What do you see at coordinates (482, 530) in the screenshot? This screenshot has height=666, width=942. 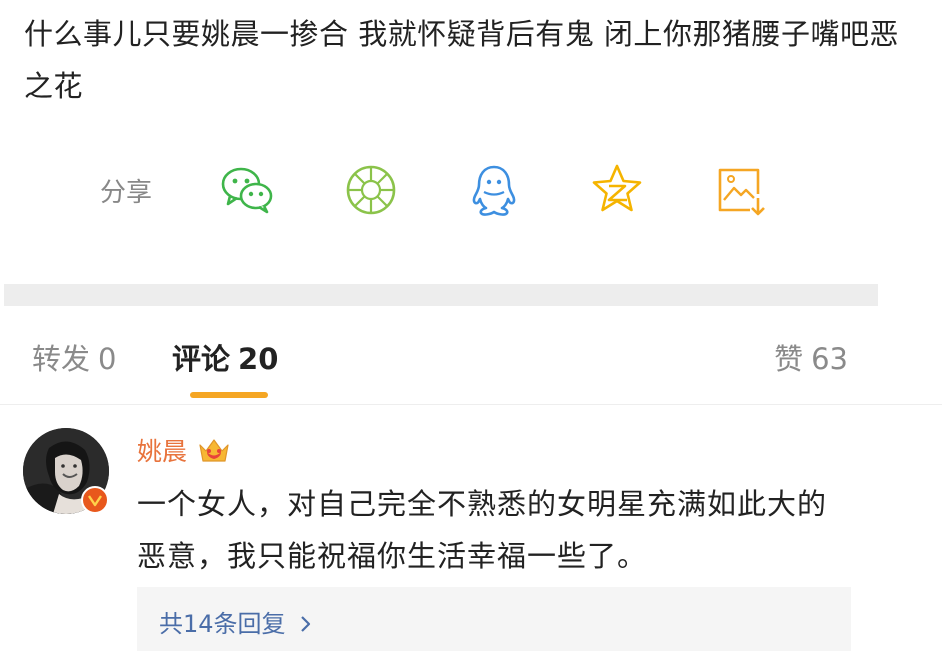 I see `comment-text: 一个女人，对自己完全不熟悉的女明星充满如此大的恶意，我只能祝福你生活幸福一些了。` at bounding box center [482, 530].